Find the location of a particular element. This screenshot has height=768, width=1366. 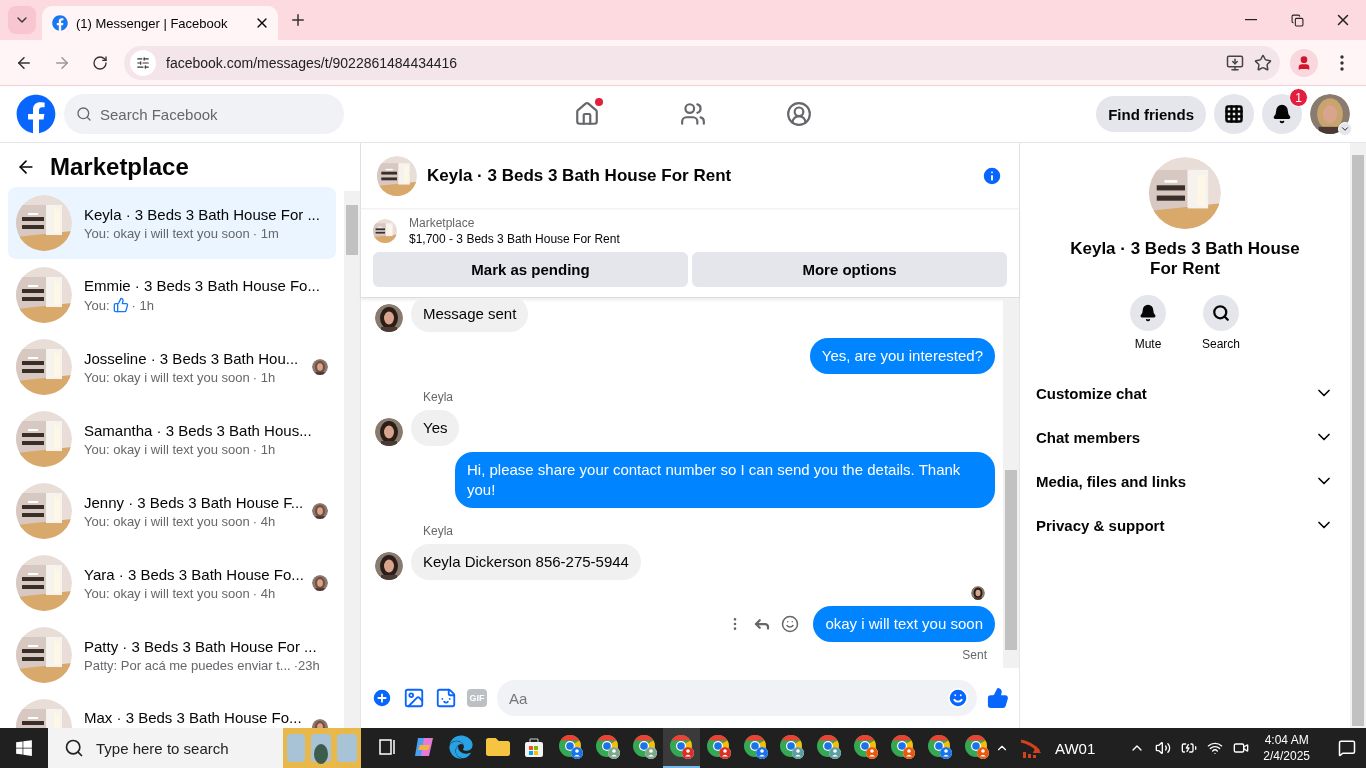

photo-icon is located at coordinates (414, 698).